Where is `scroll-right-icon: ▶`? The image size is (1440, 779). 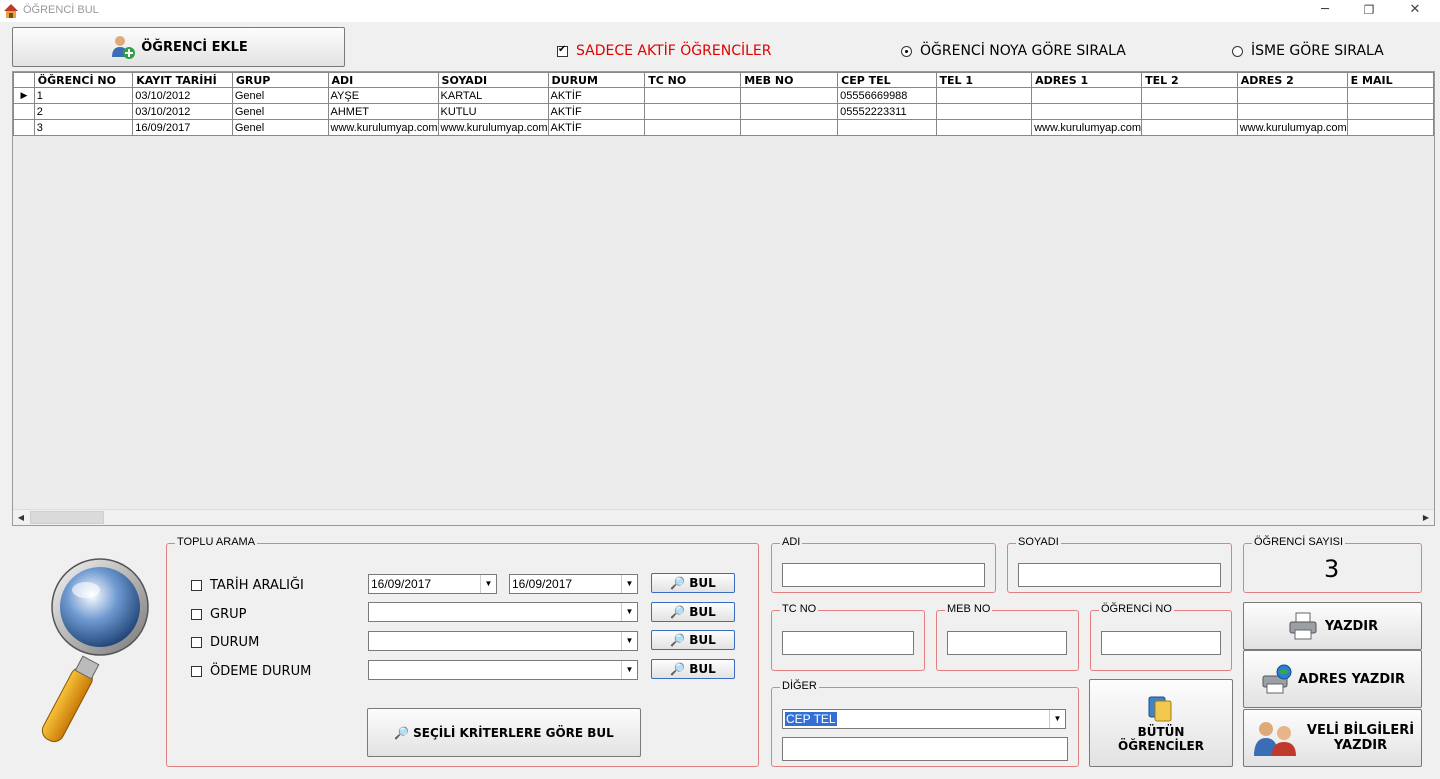
scroll-right-icon: ▶ is located at coordinates (1426, 517).